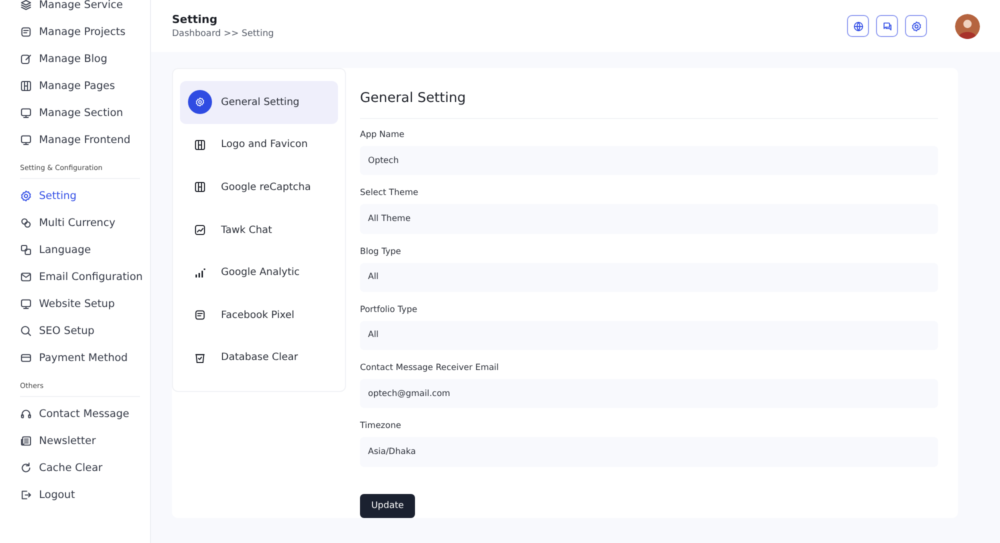 The image size is (1000, 543). What do you see at coordinates (381, 251) in the screenshot?
I see `field-label: Blog Type` at bounding box center [381, 251].